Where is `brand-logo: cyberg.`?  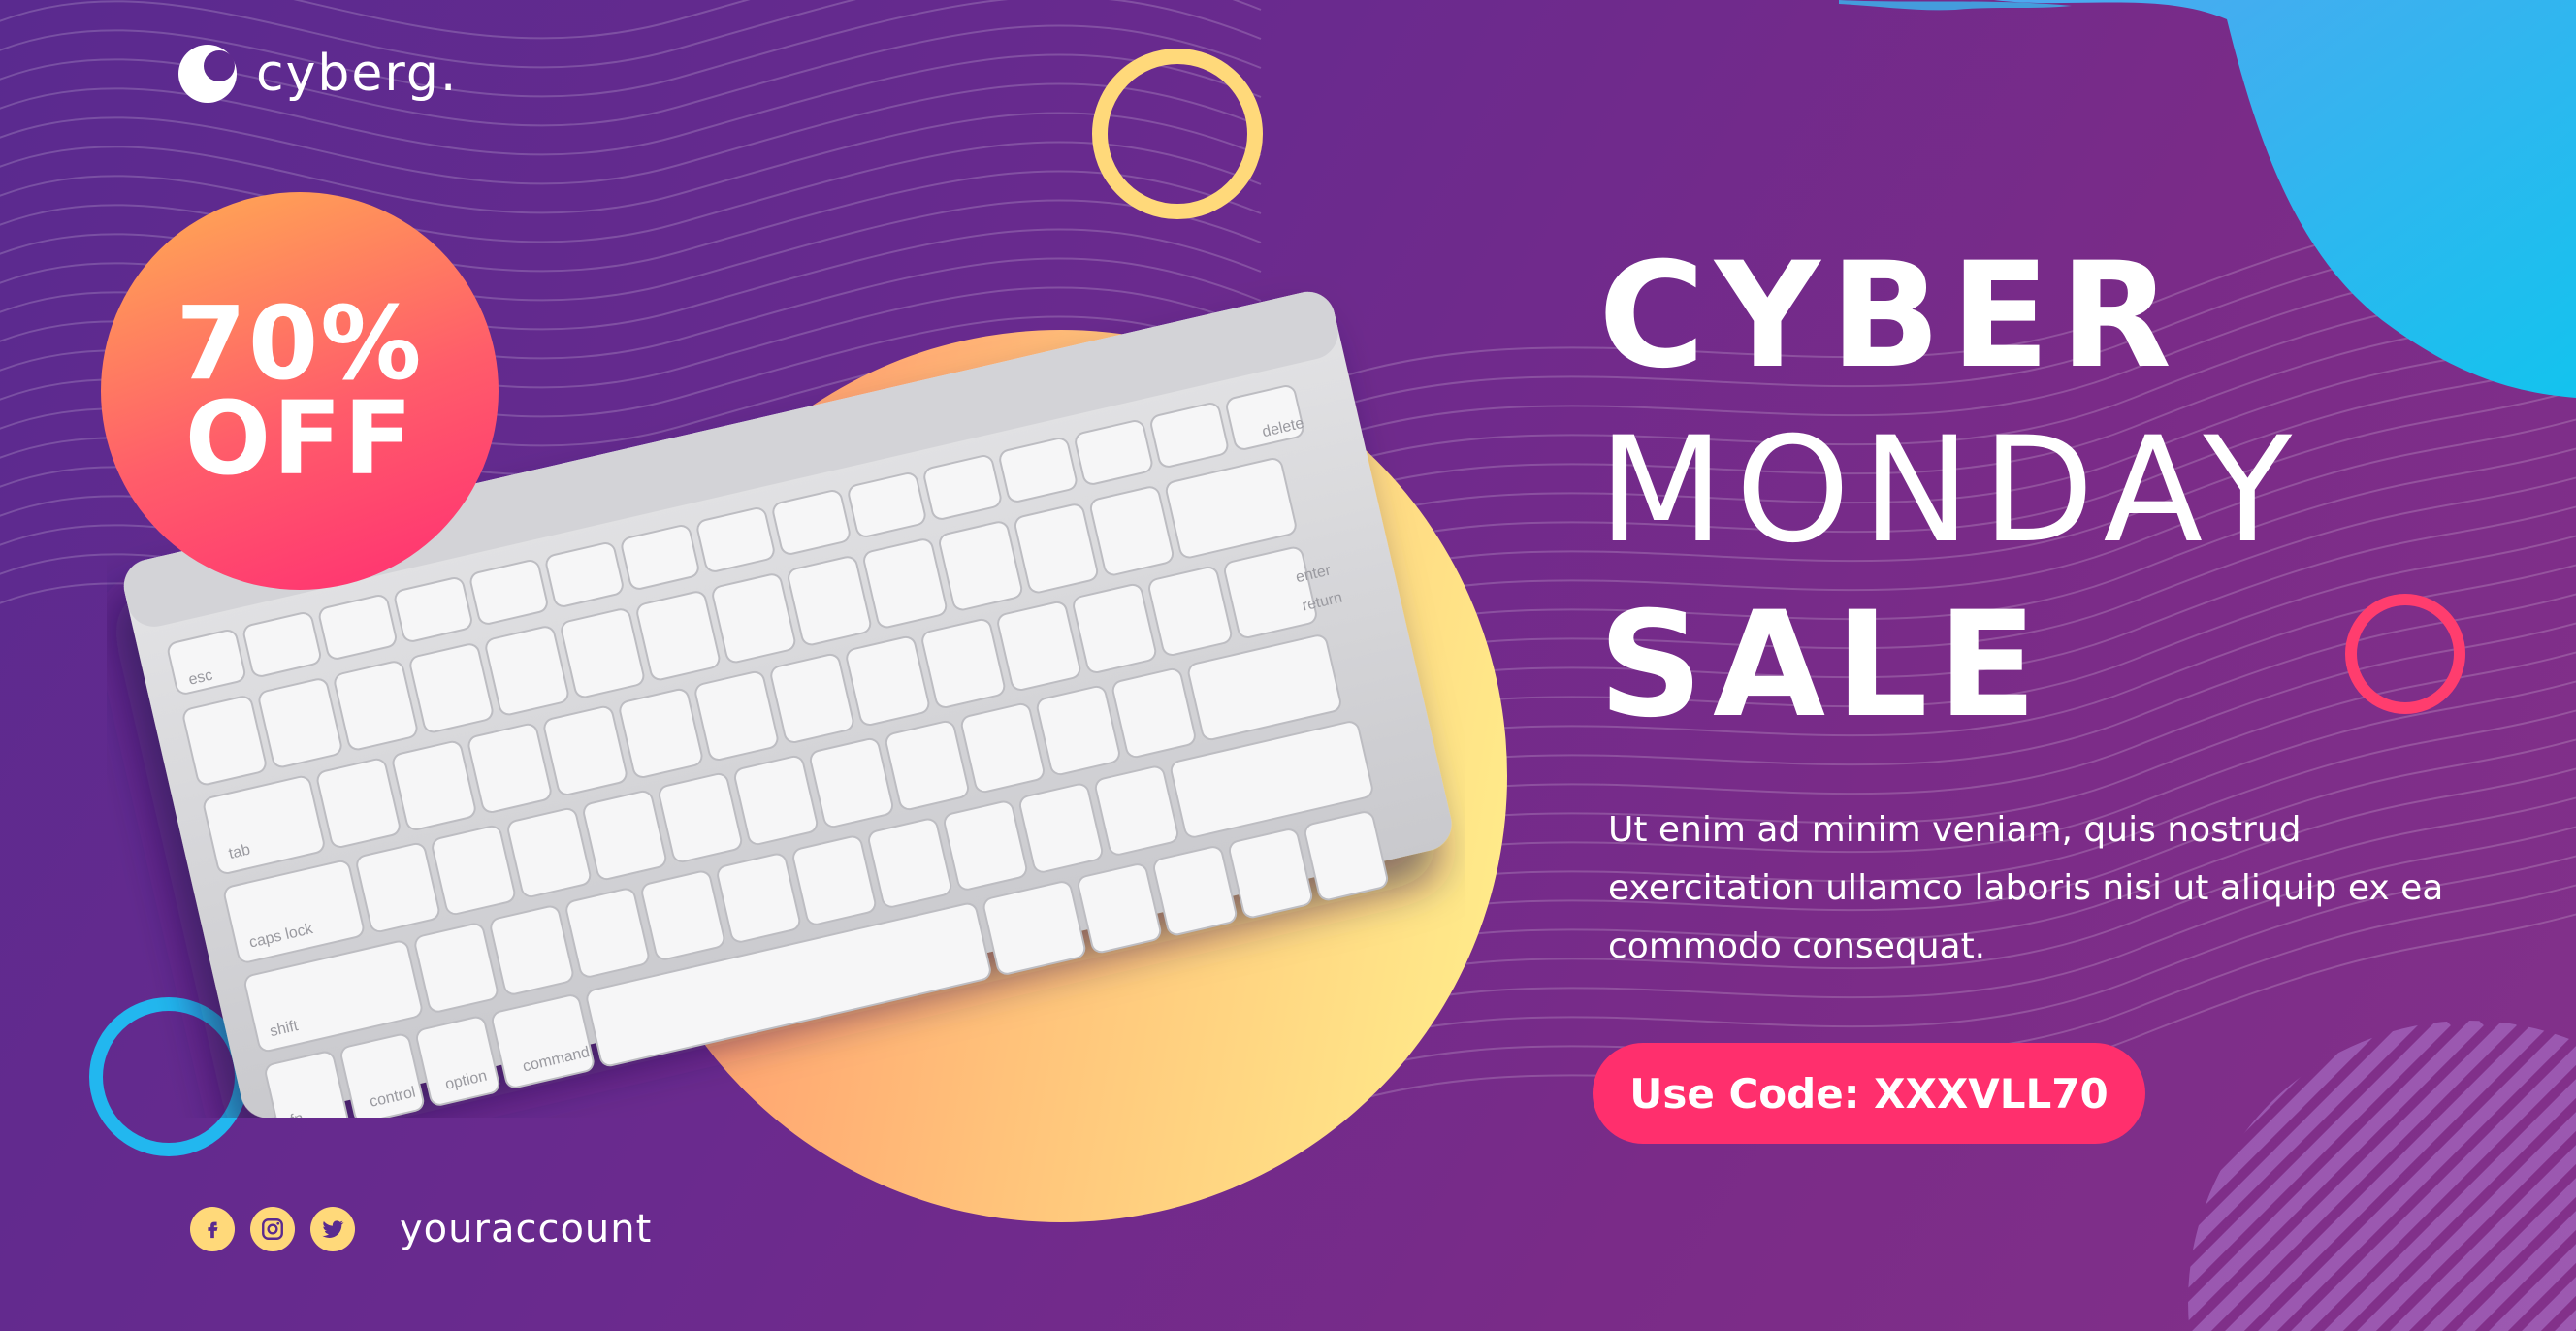 brand-logo: cyberg. is located at coordinates (317, 74).